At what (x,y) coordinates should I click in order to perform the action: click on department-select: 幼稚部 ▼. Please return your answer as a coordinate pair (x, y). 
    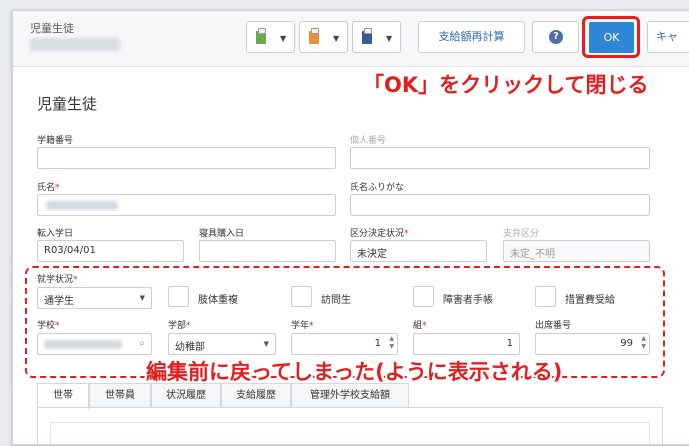
    Looking at the image, I should click on (222, 344).